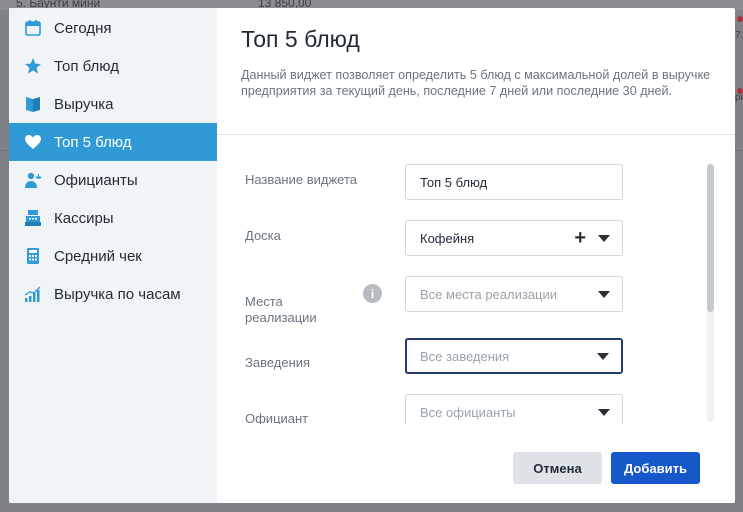  What do you see at coordinates (33, 104) in the screenshot?
I see `revenue-icon` at bounding box center [33, 104].